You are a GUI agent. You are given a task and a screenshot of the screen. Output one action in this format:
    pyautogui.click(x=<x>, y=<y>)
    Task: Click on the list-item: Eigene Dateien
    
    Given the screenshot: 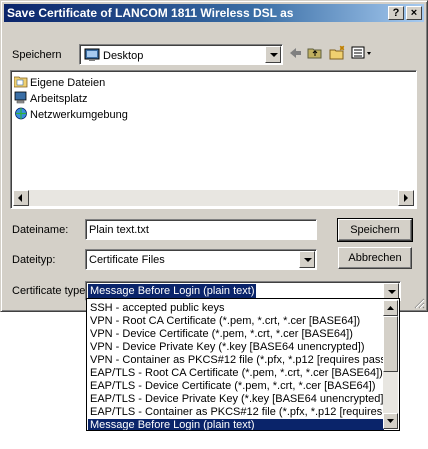 What is the action you would take?
    pyautogui.click(x=59, y=83)
    